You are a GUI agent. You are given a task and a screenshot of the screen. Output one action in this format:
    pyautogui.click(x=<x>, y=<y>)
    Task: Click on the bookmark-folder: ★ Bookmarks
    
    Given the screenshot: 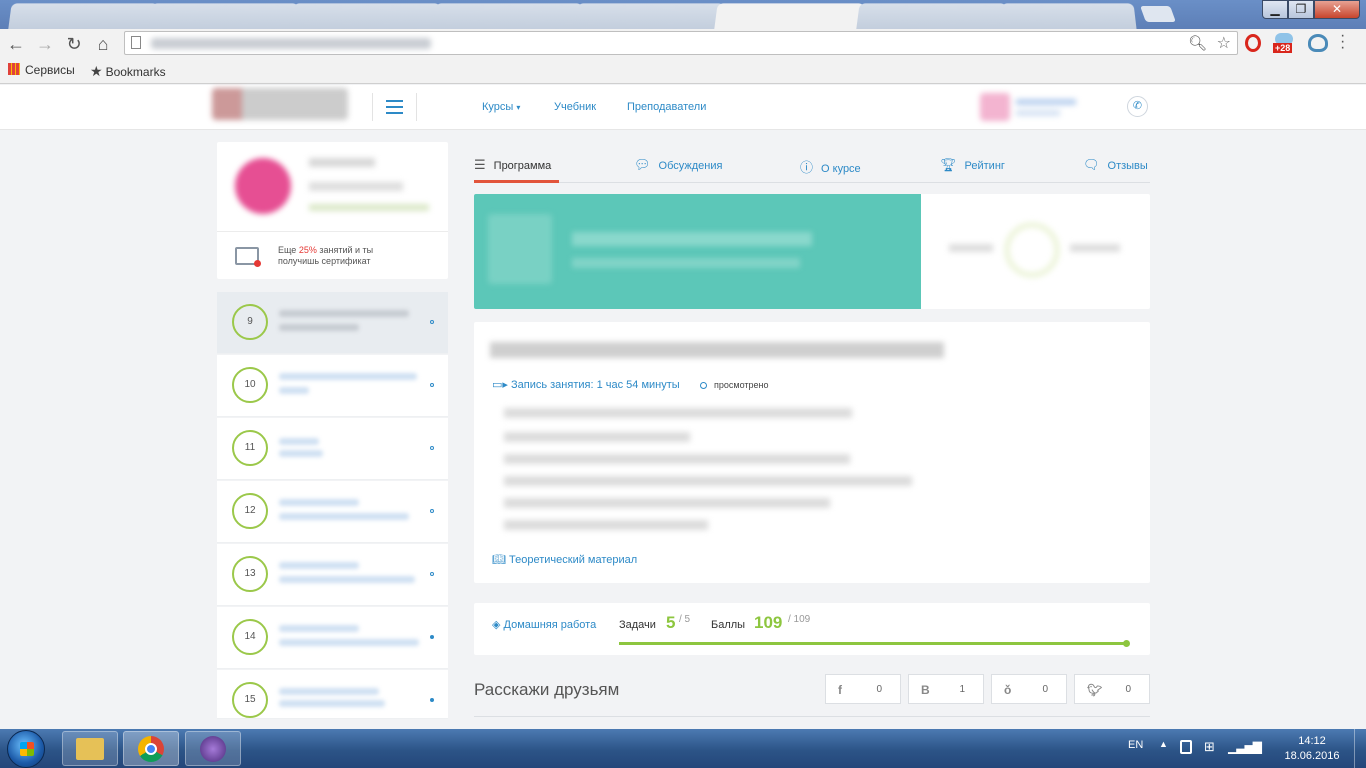 What is the action you would take?
    pyautogui.click(x=128, y=71)
    